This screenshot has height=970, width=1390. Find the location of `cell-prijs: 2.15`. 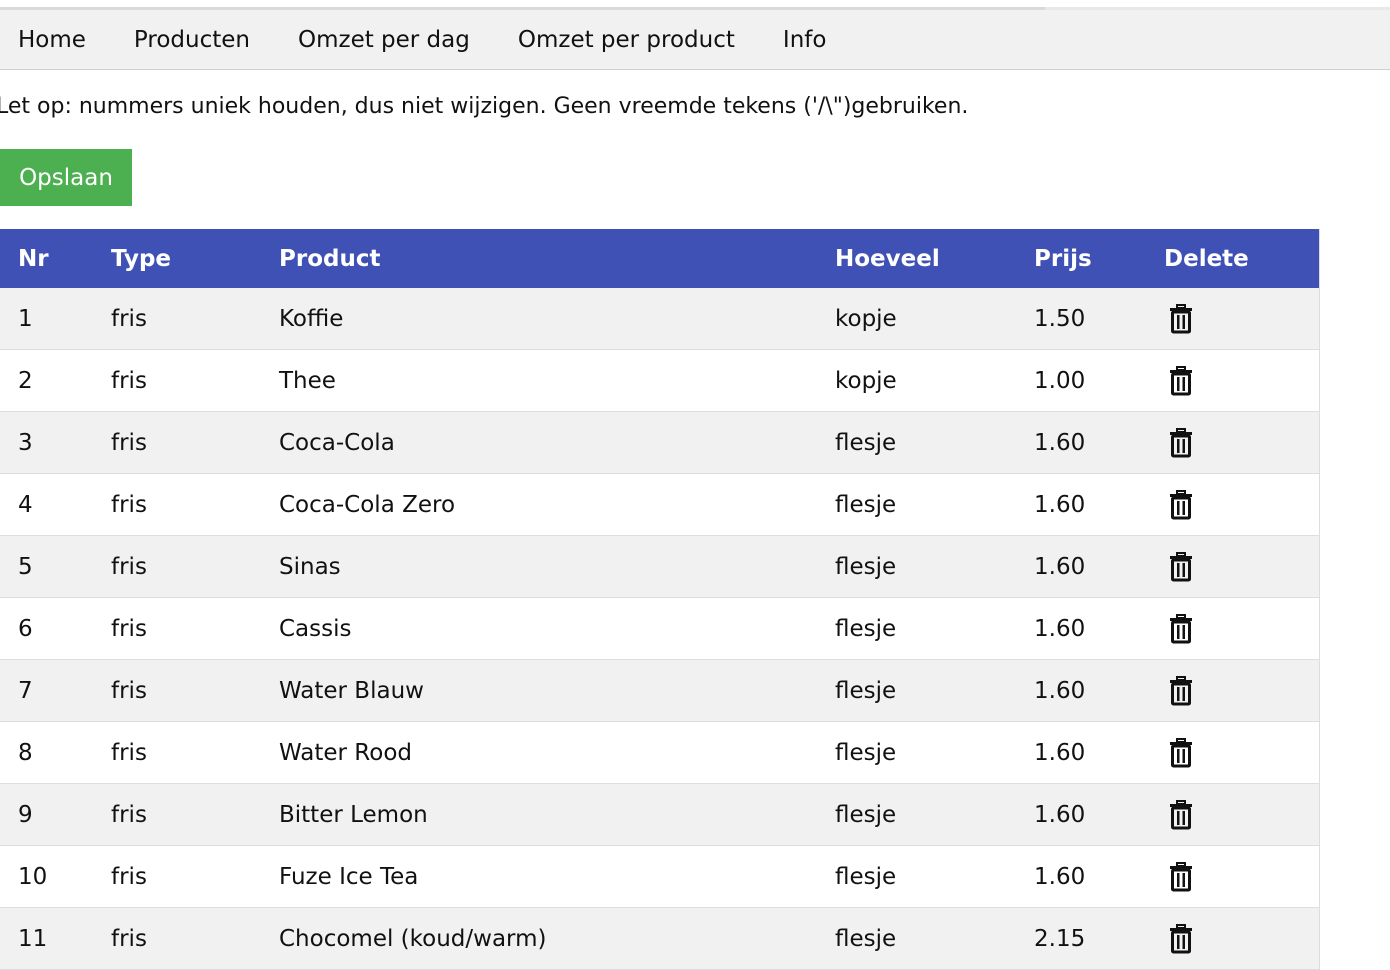

cell-prijs: 2.15 is located at coordinates (1099, 938).